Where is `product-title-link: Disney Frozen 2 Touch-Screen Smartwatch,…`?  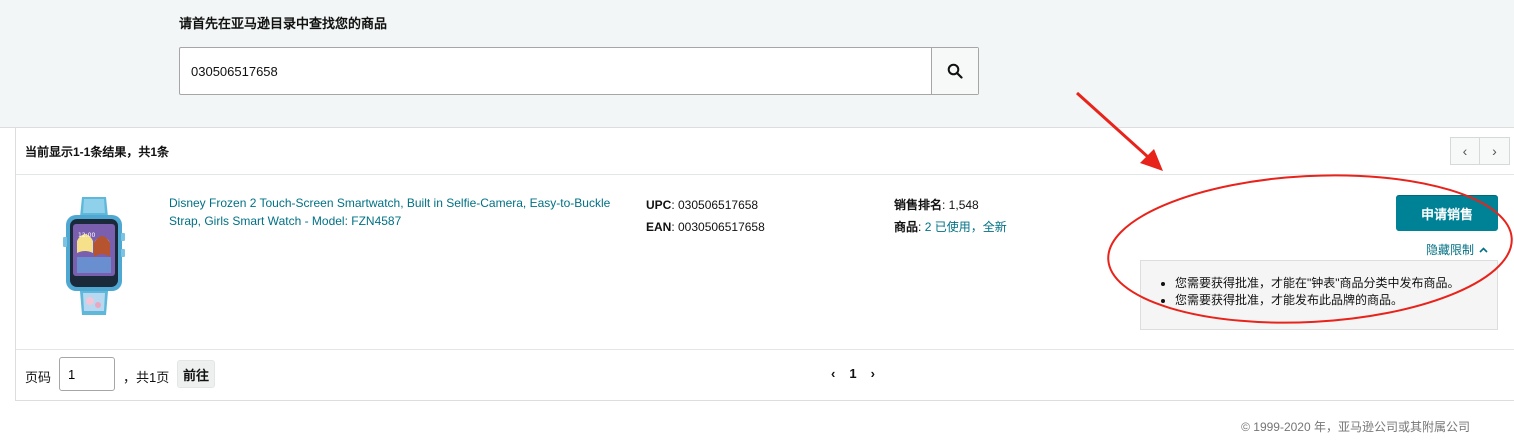
product-title-link: Disney Frozen 2 Touch-Screen Smartwatch,… is located at coordinates (394, 212).